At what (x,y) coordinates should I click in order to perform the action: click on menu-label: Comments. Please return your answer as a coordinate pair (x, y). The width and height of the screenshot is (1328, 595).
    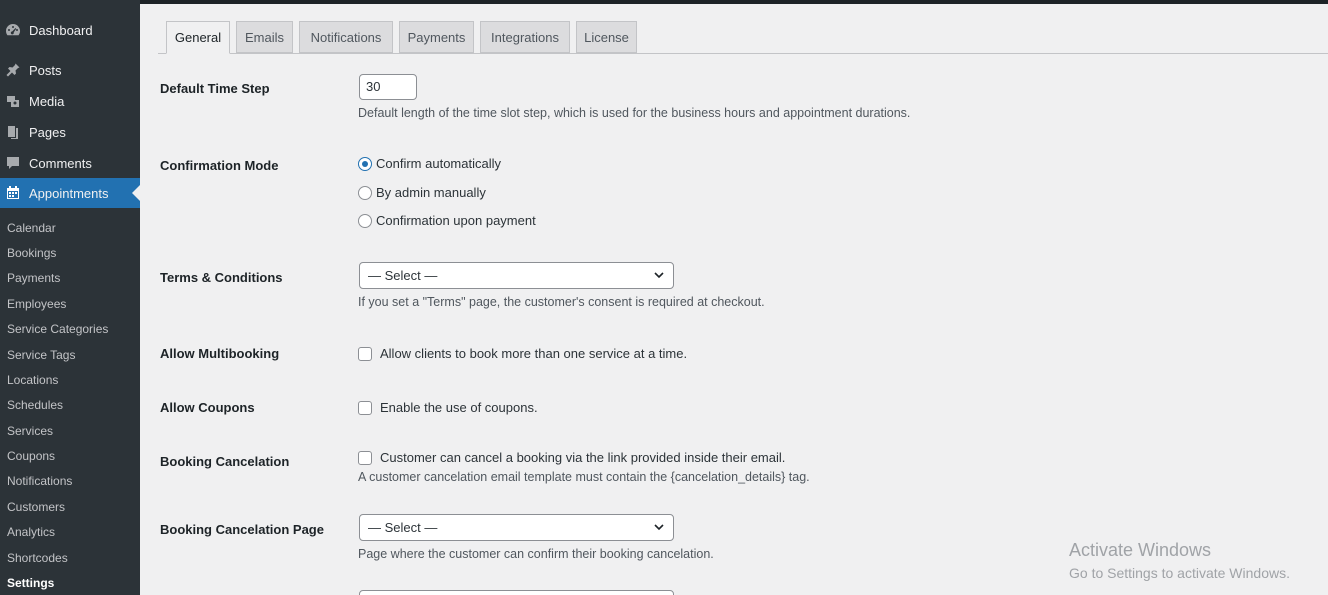
    Looking at the image, I should click on (60, 163).